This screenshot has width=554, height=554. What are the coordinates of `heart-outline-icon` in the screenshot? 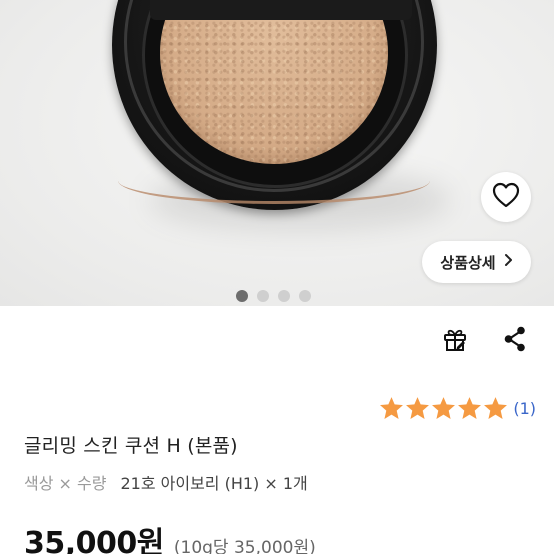 It's located at (506, 197).